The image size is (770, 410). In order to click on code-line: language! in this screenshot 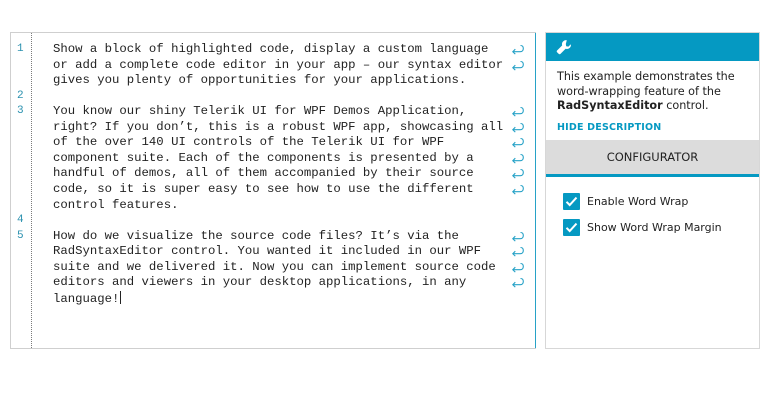, I will do `click(87, 298)`.